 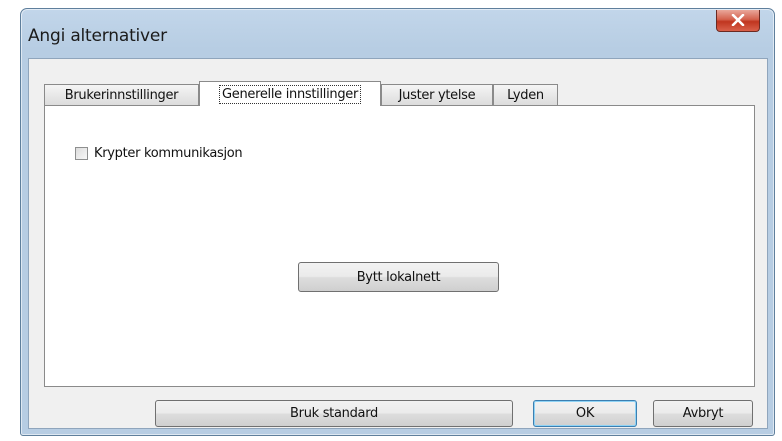 I want to click on tab-brukerinnstillinger: Brukerinnstillinger, so click(x=121, y=94).